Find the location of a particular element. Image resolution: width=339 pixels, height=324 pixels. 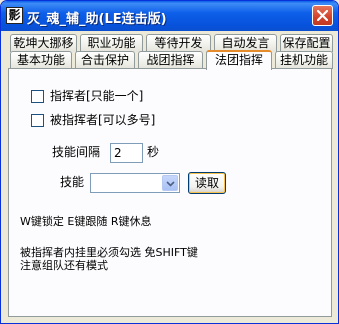

hotkeys-hint: W键锁定 E键跟随 R键休息 is located at coordinates (86, 221).